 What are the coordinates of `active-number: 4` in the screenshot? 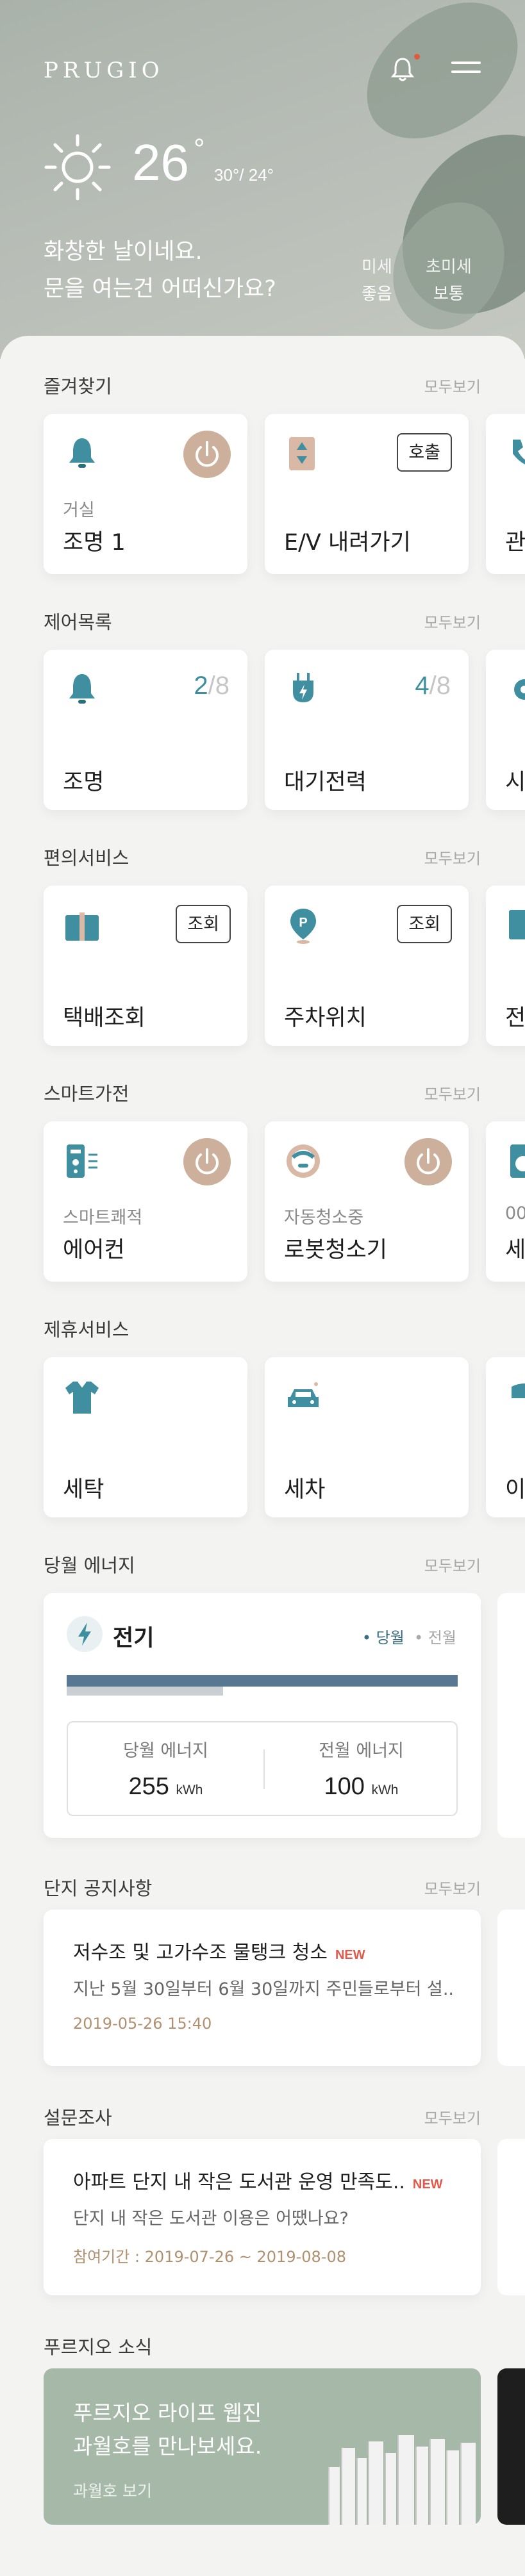 It's located at (422, 686).